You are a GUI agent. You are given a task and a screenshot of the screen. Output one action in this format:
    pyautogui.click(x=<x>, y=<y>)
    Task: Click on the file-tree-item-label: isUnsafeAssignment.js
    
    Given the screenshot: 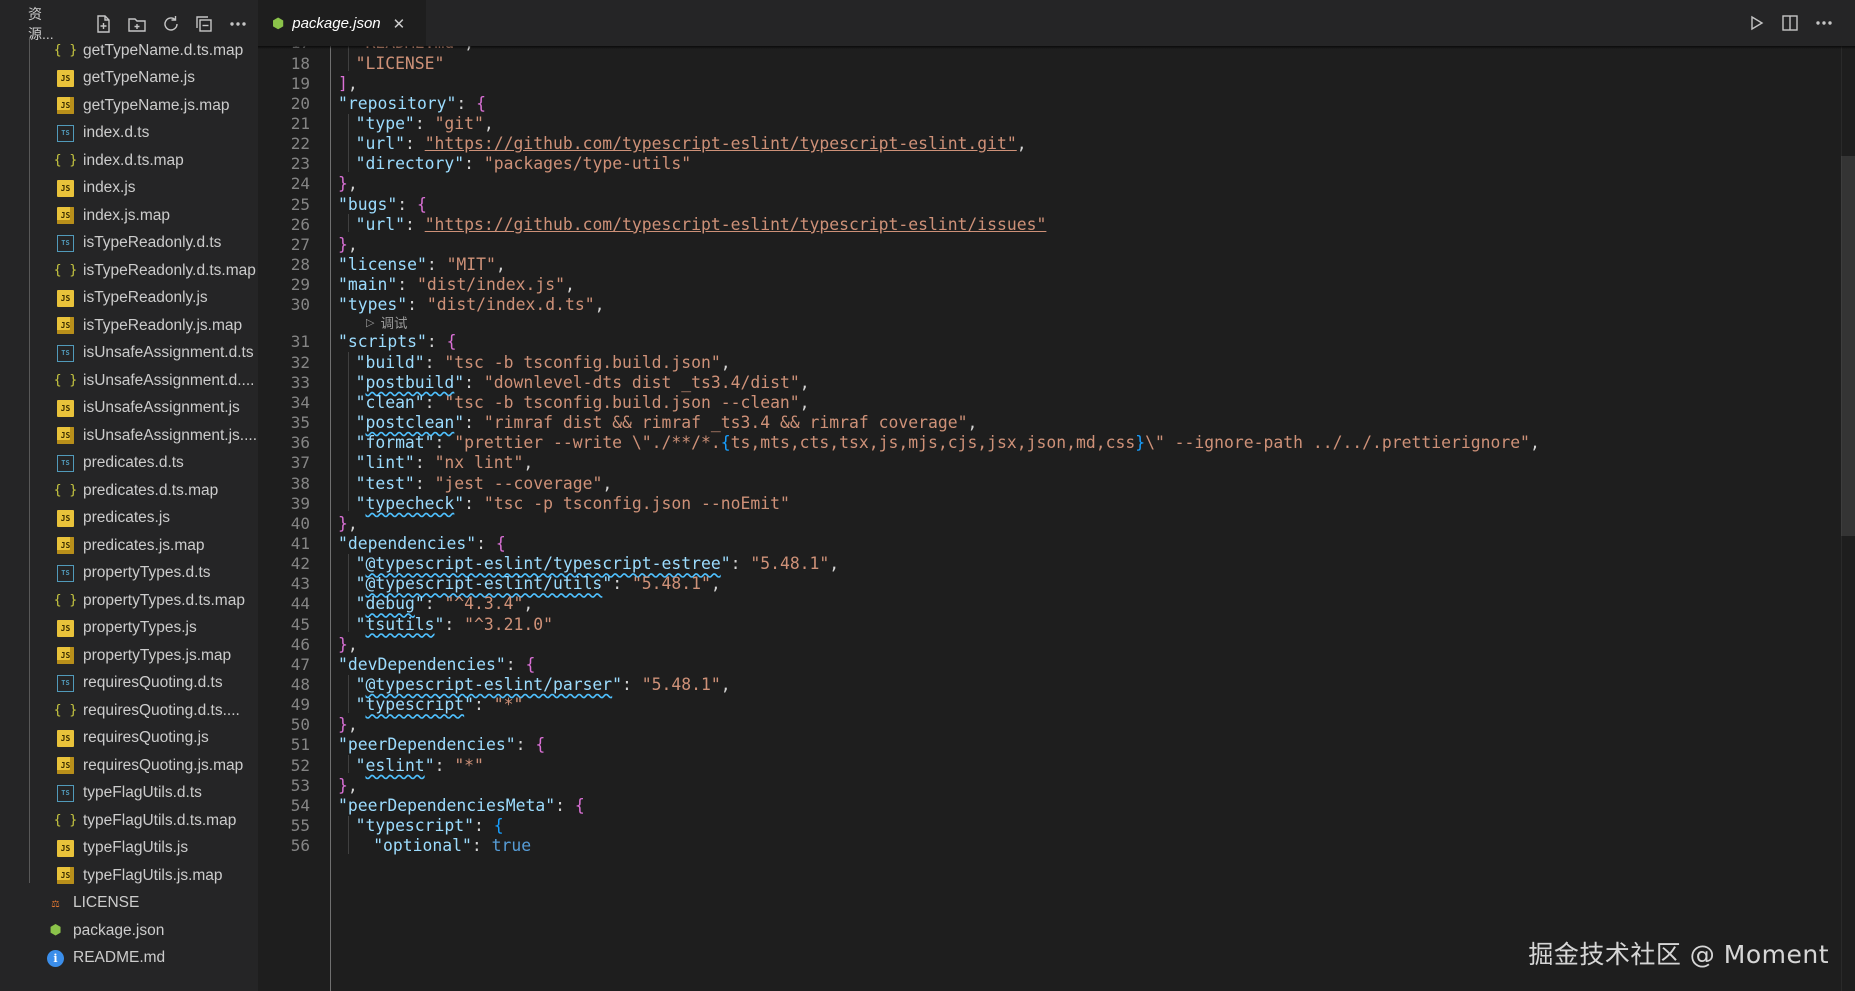 What is the action you would take?
    pyautogui.click(x=161, y=408)
    